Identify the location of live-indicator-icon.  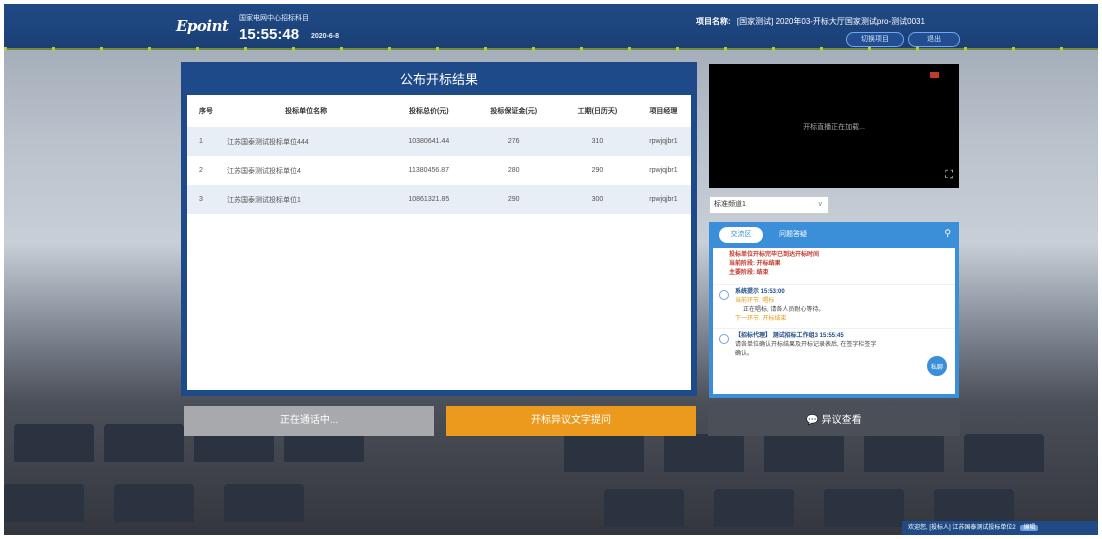
(934, 75).